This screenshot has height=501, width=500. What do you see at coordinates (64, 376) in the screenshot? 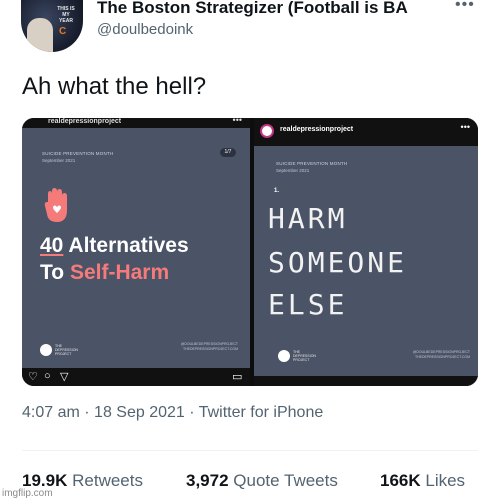
I see `send-icon: ▽` at bounding box center [64, 376].